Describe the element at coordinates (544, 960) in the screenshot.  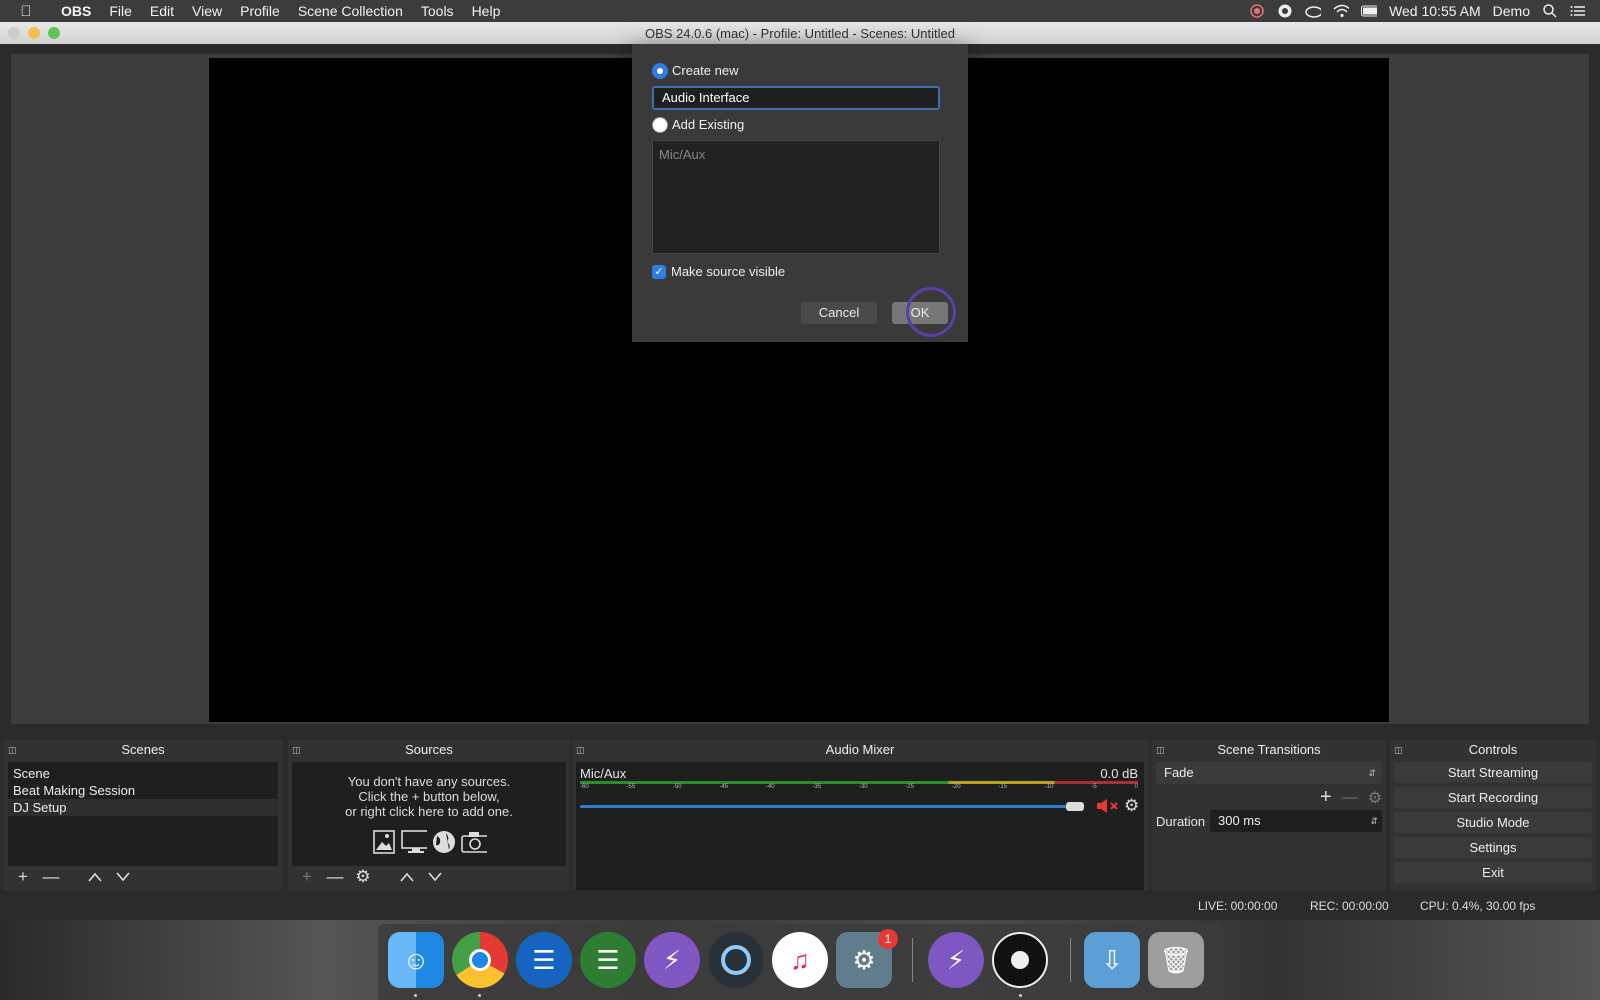
I see `audio-app-icon: ☰` at that location.